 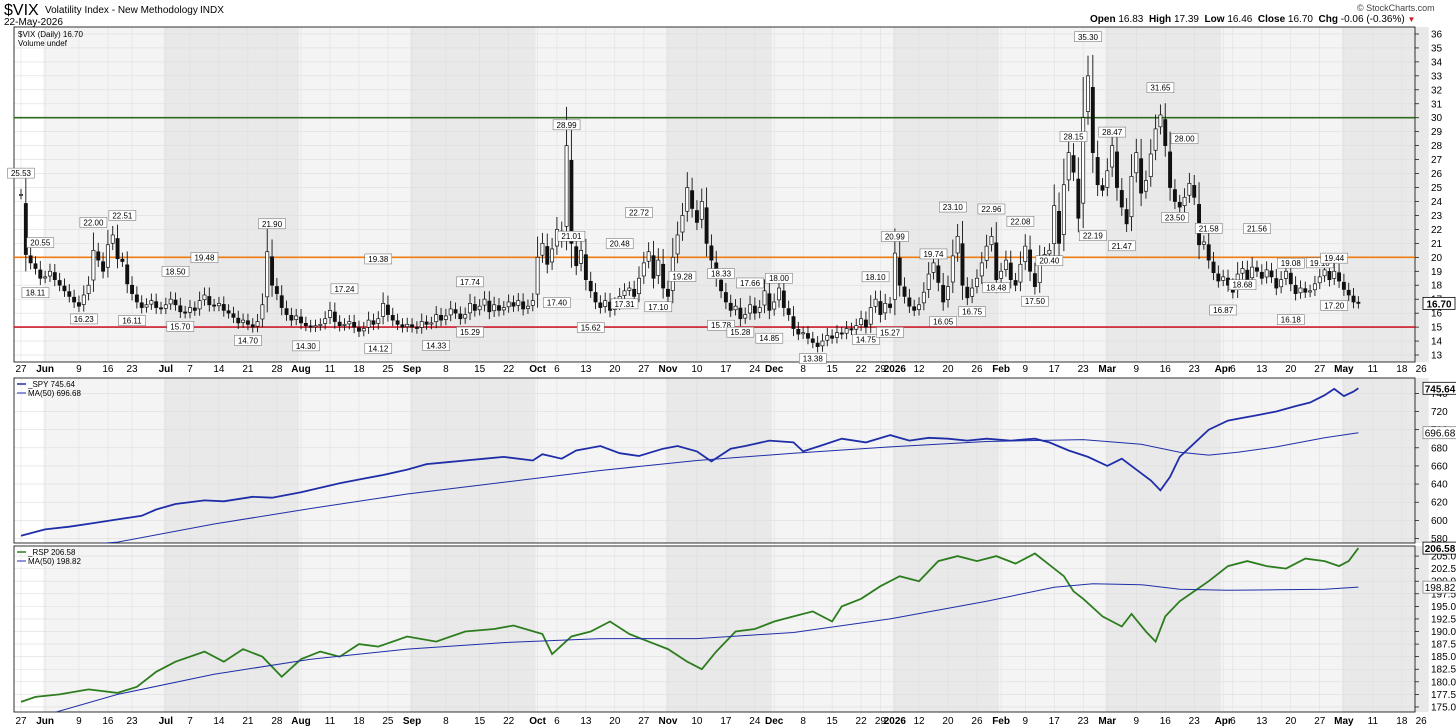 What do you see at coordinates (1422, 721) in the screenshot?
I see `x-axis-label: 26` at bounding box center [1422, 721].